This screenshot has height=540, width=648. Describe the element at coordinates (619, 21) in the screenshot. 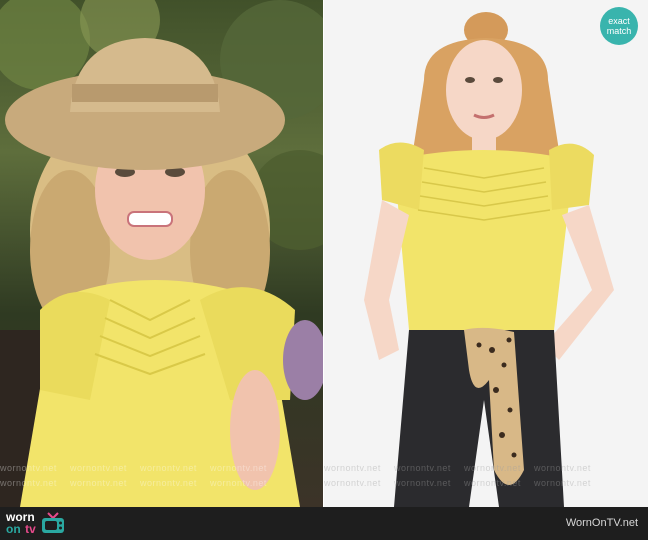

I see `badge-line-1: exact` at that location.